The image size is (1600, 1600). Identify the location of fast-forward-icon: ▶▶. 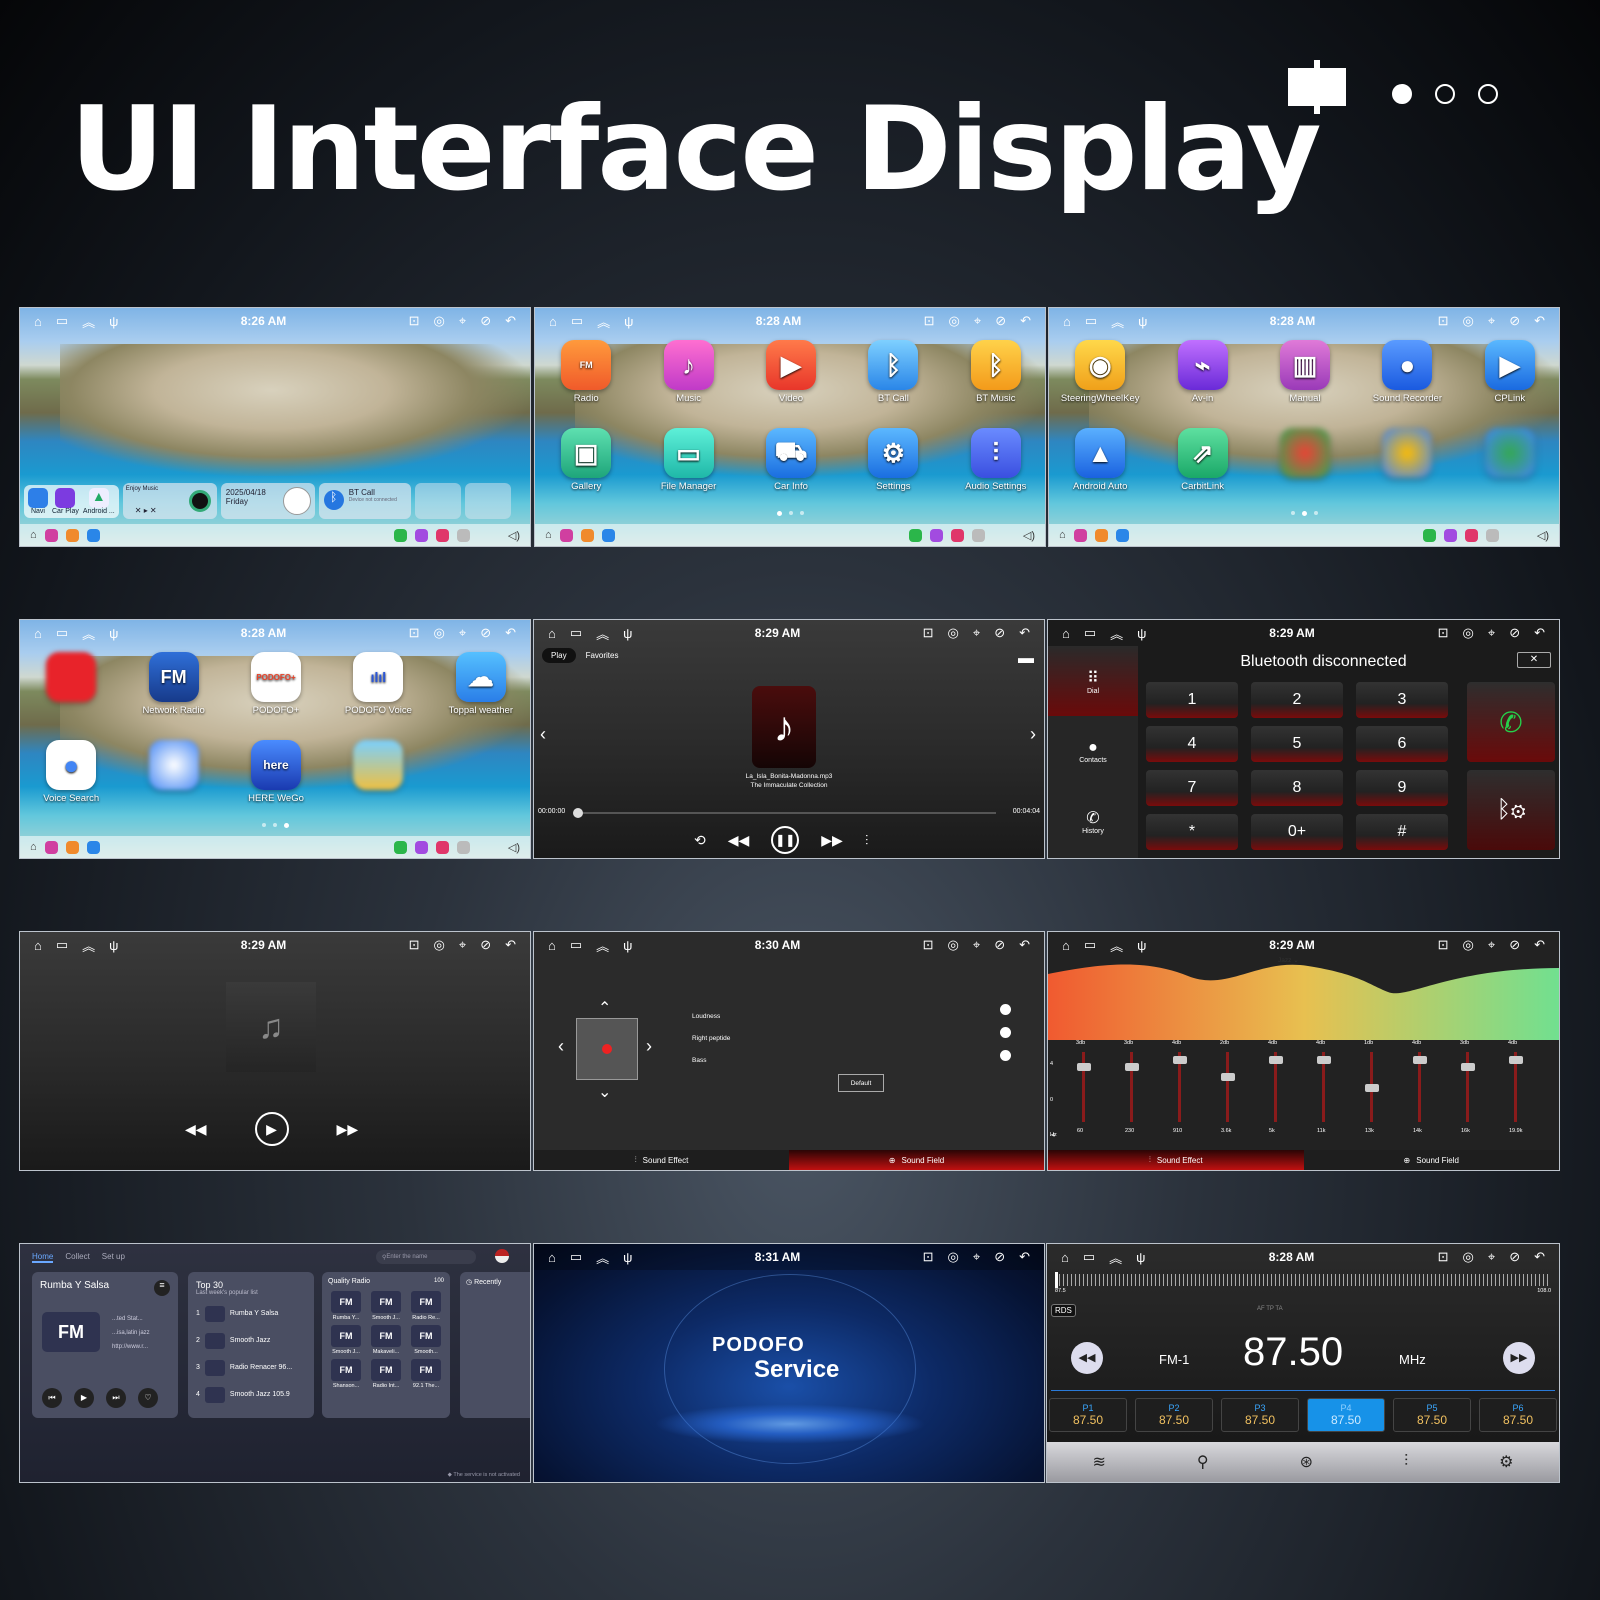
(832, 840).